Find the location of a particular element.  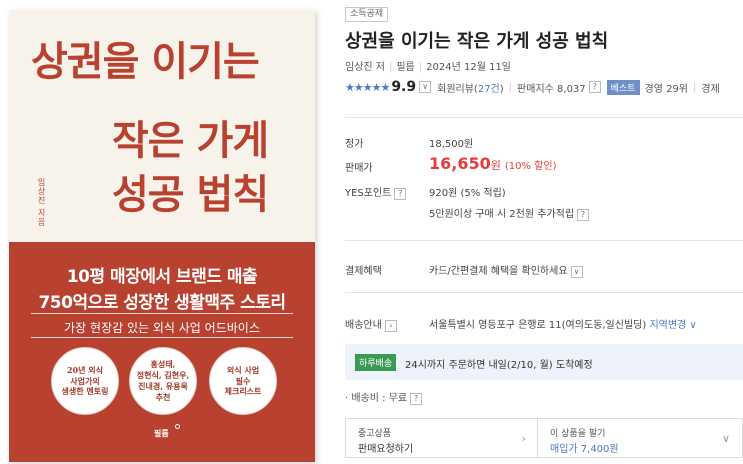

cover-circle-recommenders-text: 홍성태, 정현식, 김현우, 진내경, 유용욱 추천 is located at coordinates (163, 380).